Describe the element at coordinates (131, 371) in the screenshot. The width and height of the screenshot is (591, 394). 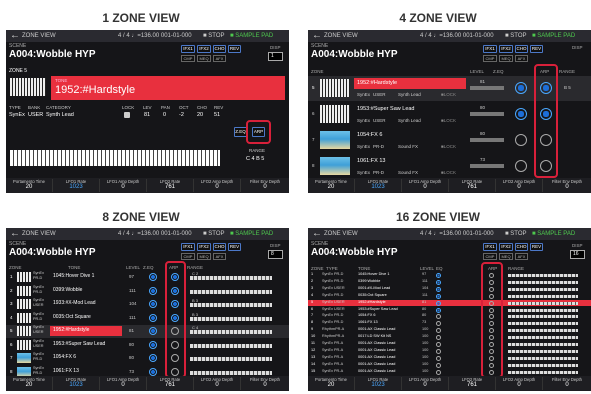
I see `level-value: 73` at that location.